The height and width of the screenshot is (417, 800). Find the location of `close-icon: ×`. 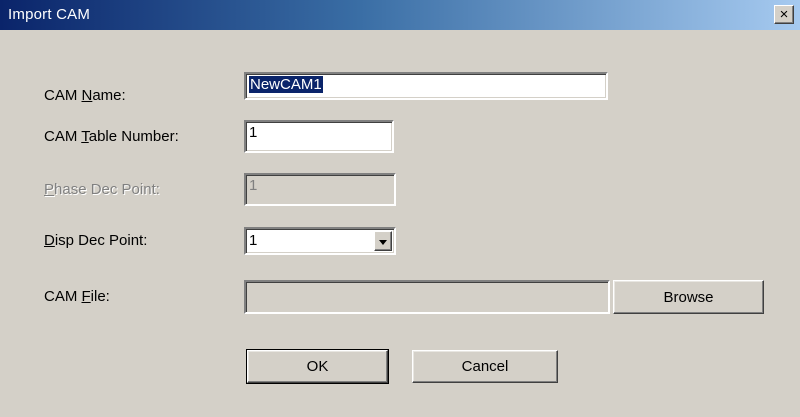

close-icon: × is located at coordinates (784, 14).